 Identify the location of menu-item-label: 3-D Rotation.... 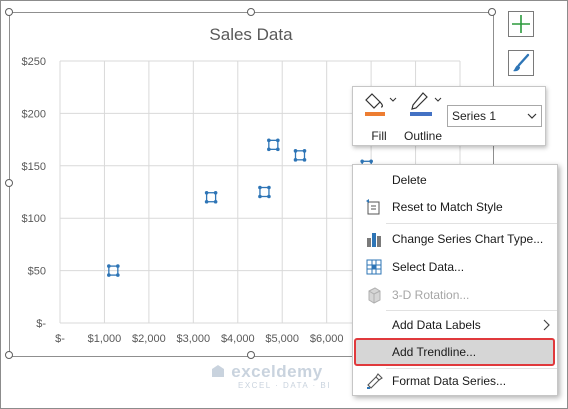
(431, 295).